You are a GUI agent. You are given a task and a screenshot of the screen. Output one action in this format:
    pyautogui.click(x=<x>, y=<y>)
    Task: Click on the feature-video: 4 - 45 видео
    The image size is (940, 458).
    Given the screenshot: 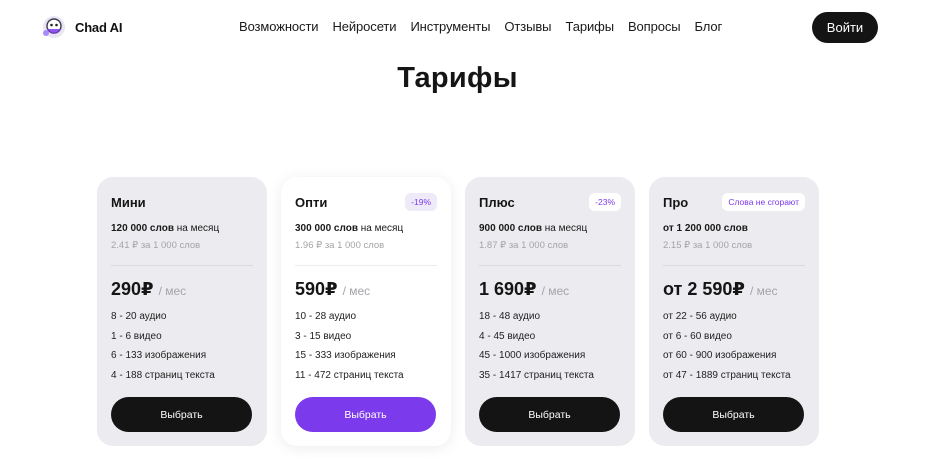 What is the action you would take?
    pyautogui.click(x=507, y=336)
    